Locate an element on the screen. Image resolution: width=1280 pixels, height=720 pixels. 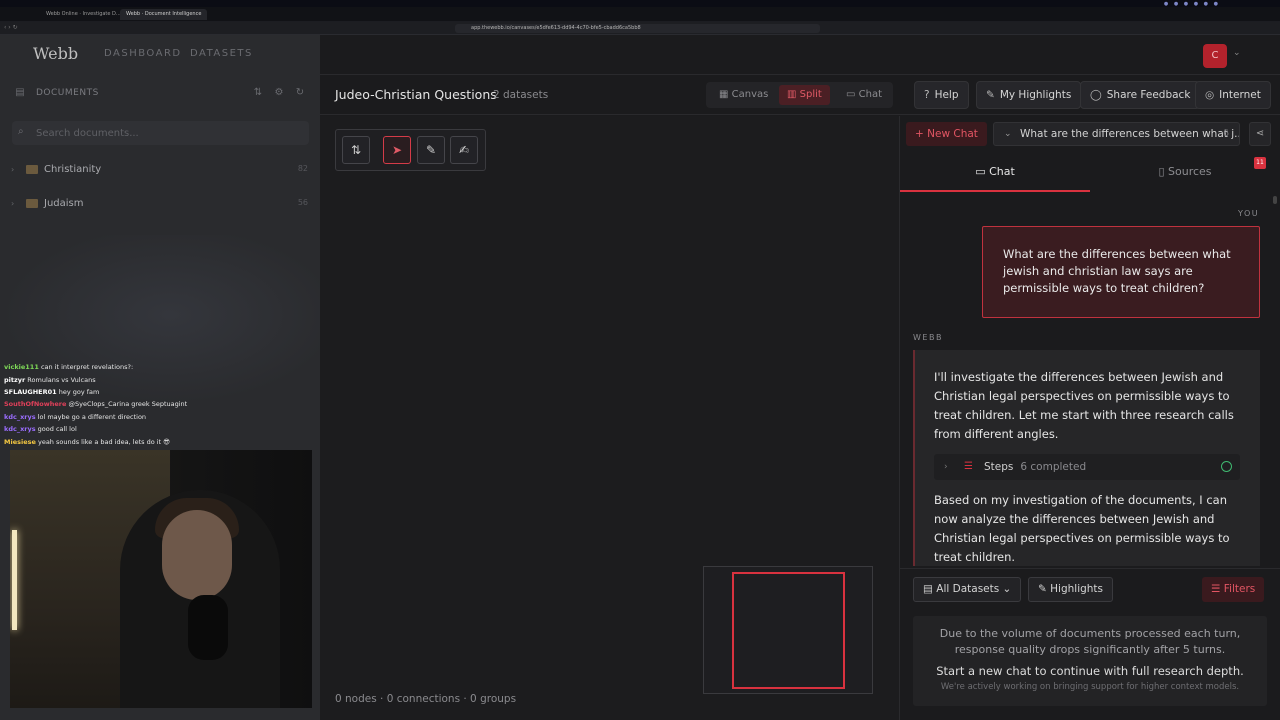
refresh-icon: ↻ is located at coordinates (300, 93).